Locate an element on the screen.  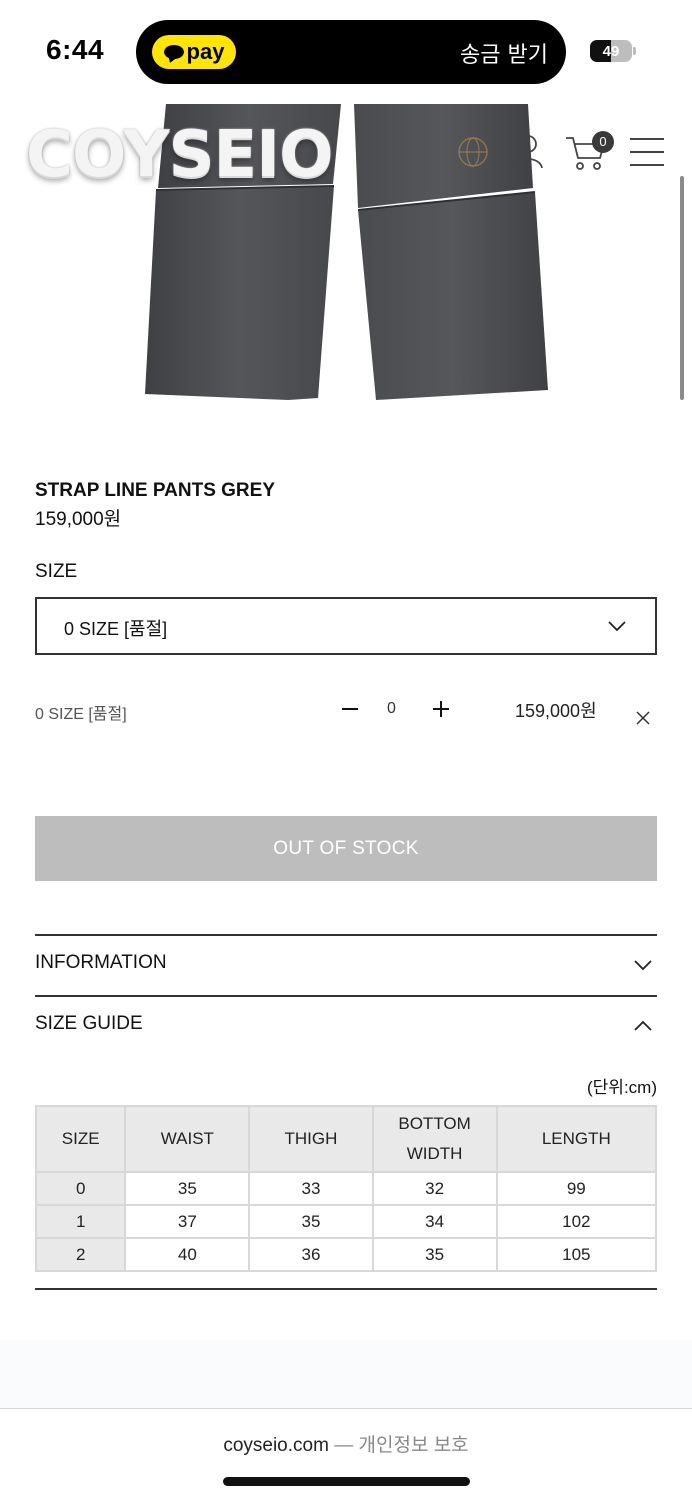
table-header-cell: THIGH is located at coordinates (311, 1139).